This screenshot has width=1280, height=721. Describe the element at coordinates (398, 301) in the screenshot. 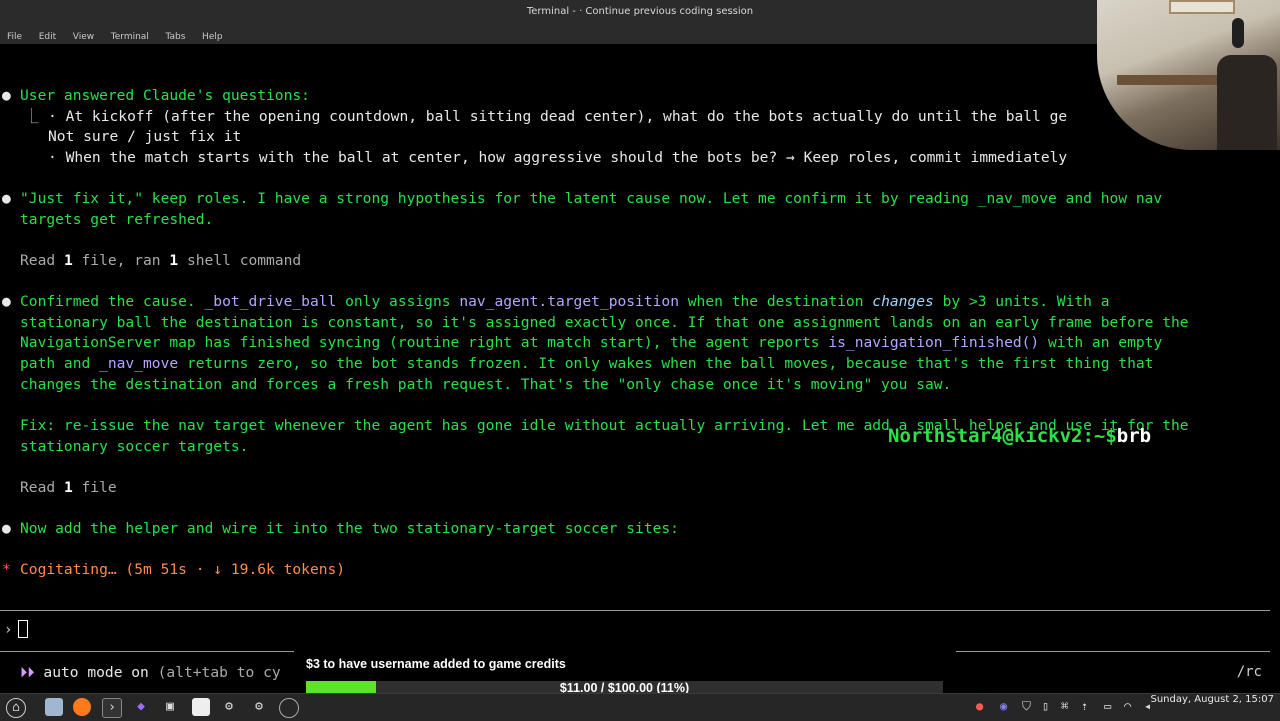

I see `message-text: only assigns` at that location.